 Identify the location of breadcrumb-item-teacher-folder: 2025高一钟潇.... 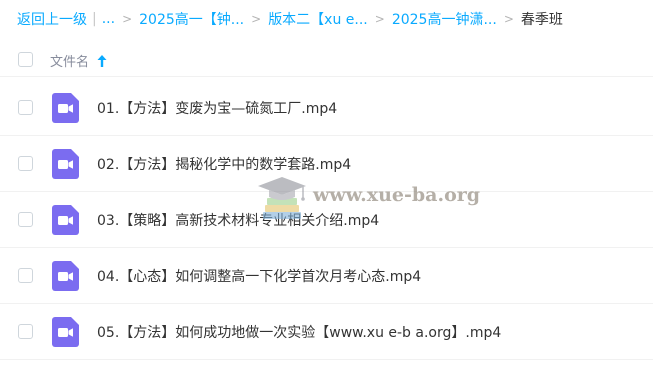
(444, 19).